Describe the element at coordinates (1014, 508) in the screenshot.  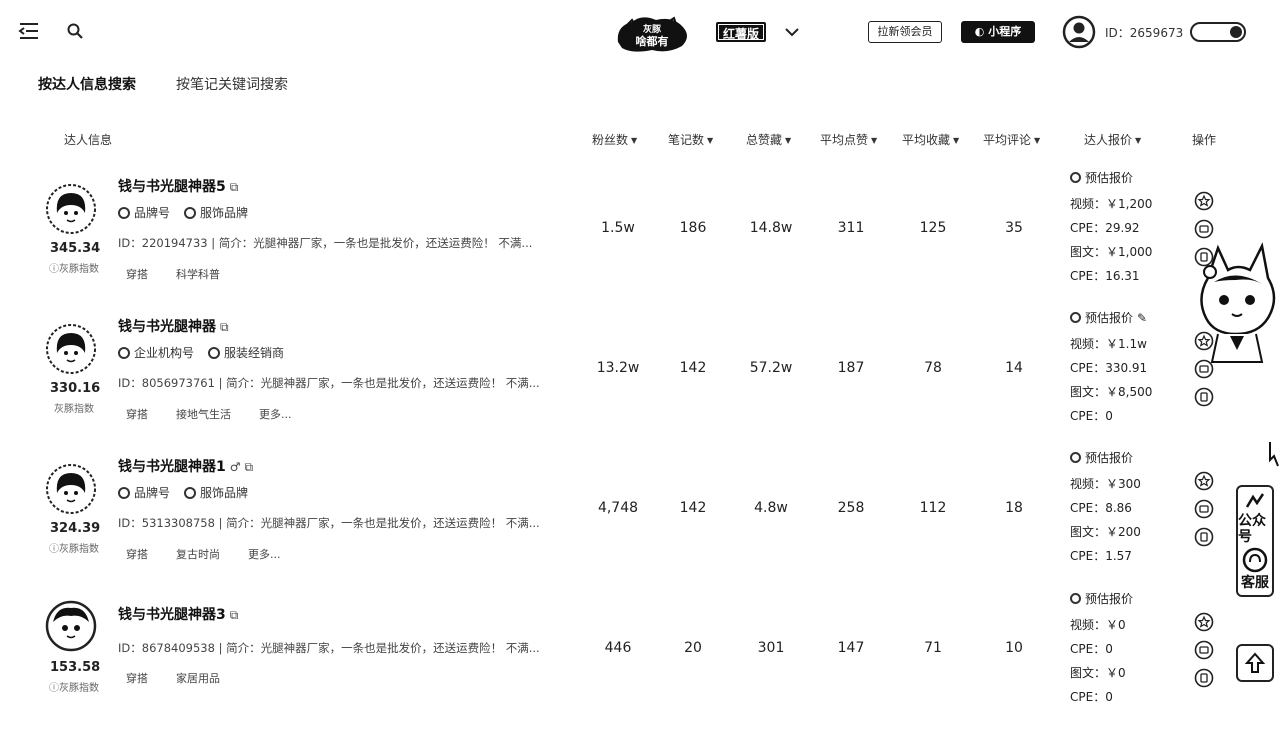
I see `avg-comment: 18` at that location.